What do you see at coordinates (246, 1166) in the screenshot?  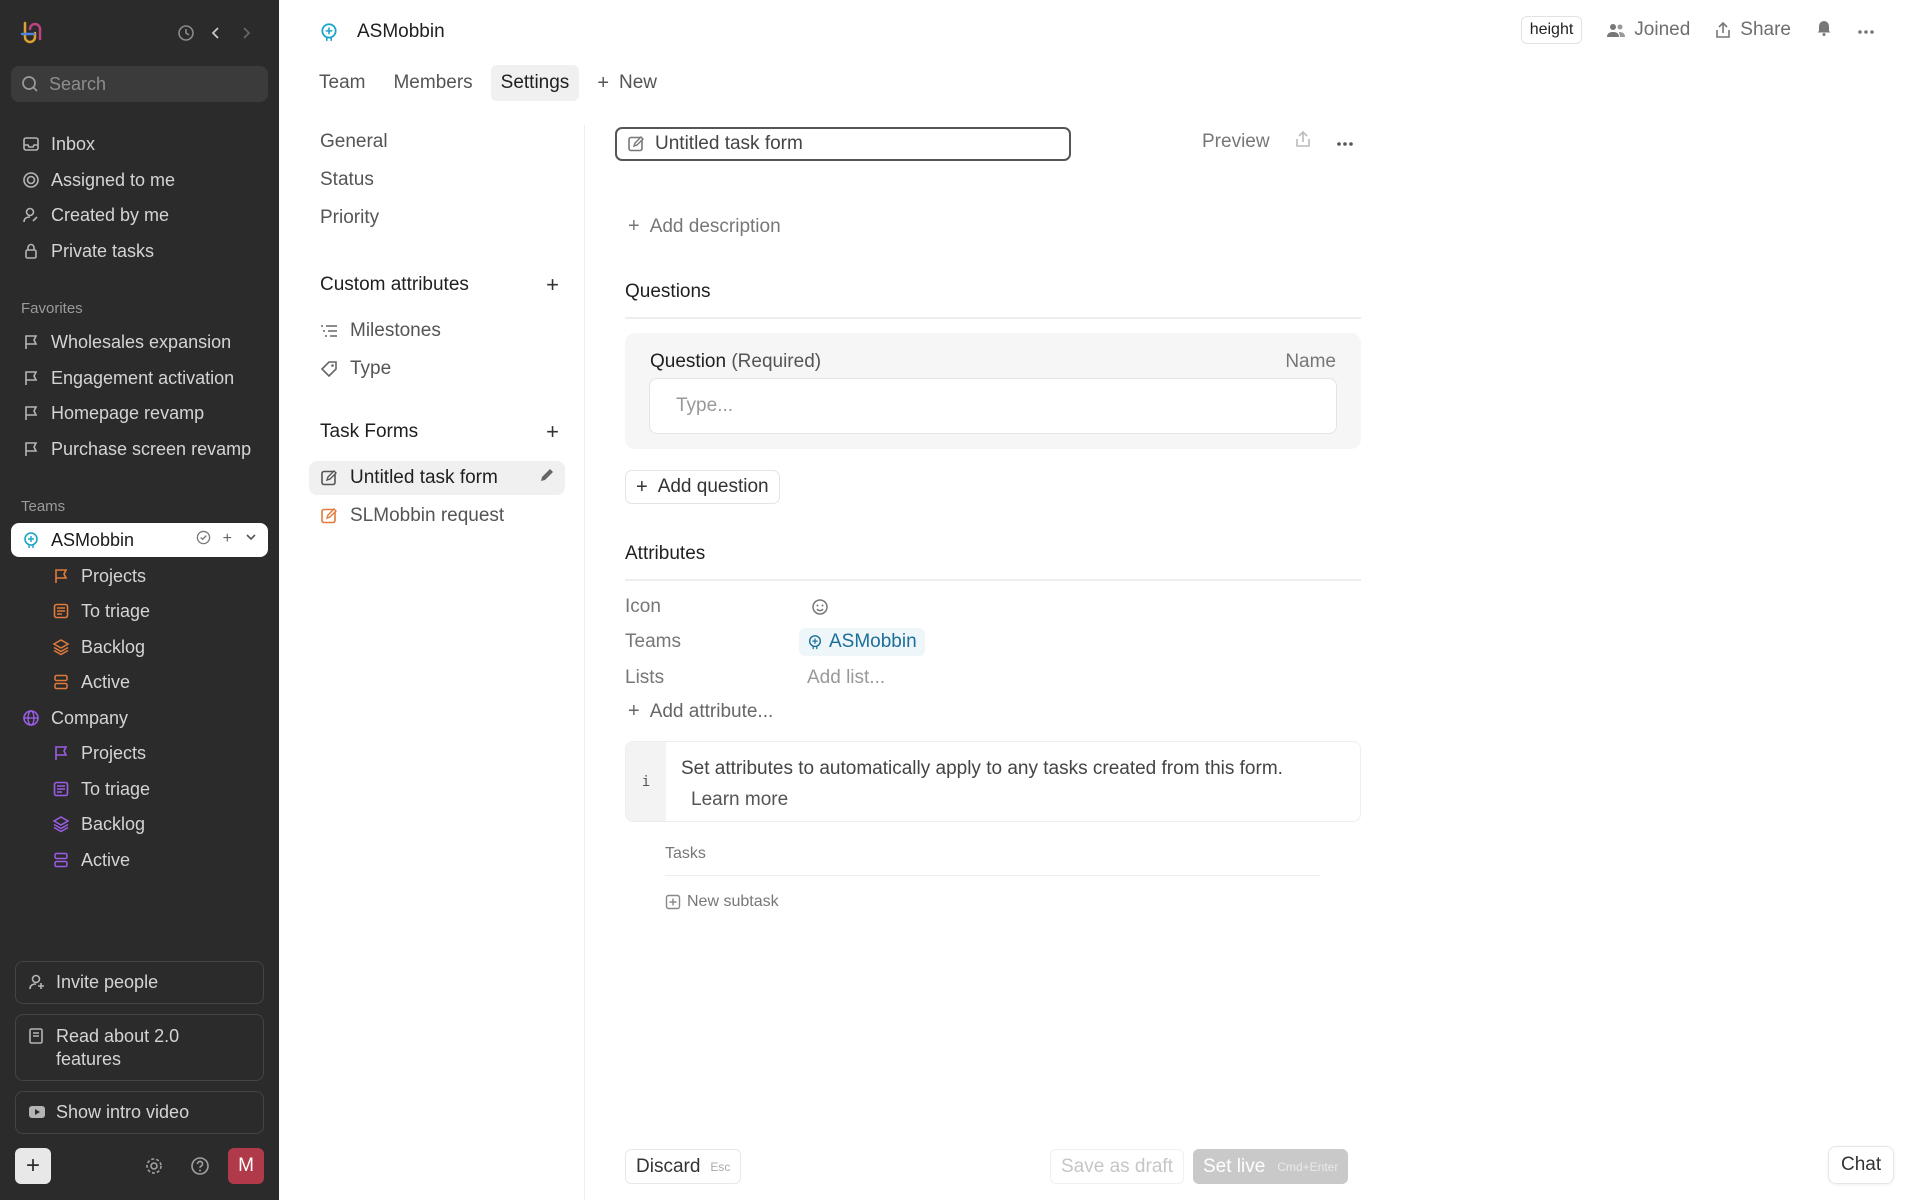 I see `avatar: M` at bounding box center [246, 1166].